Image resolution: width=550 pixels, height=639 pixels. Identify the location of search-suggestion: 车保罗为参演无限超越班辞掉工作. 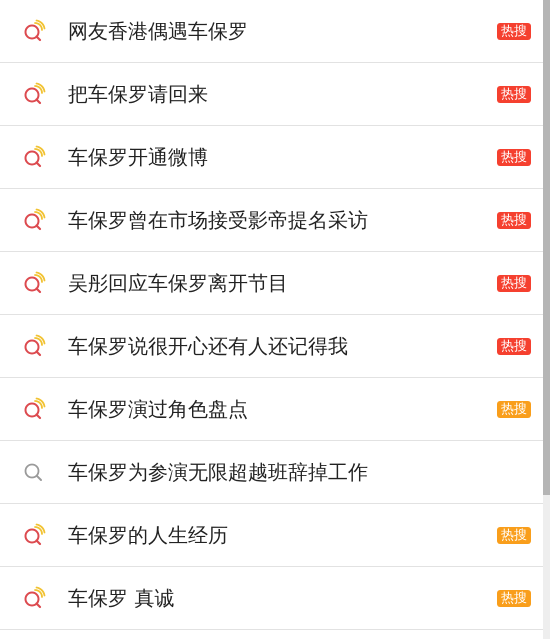
(271, 472).